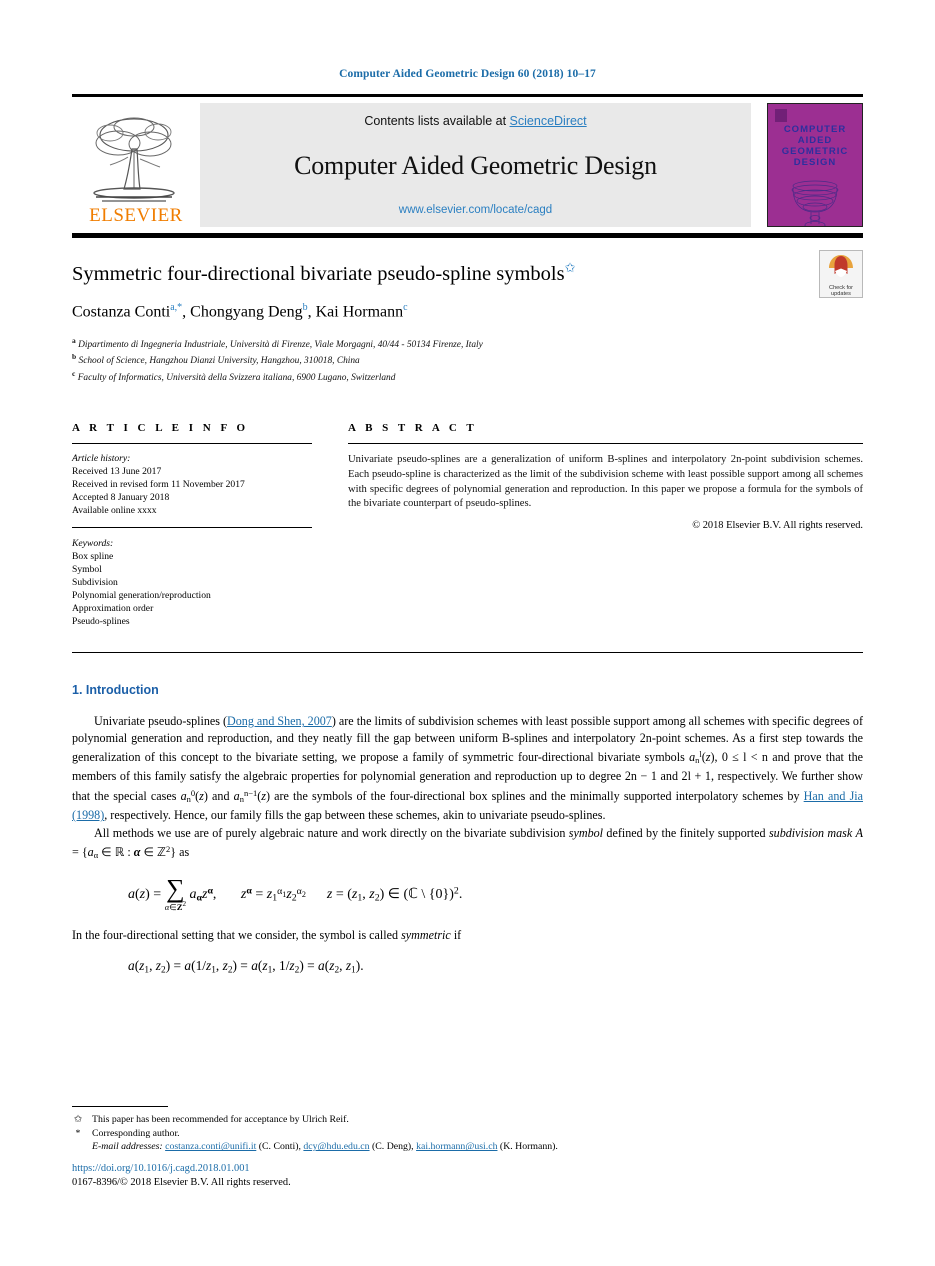  Describe the element at coordinates (456, 934) in the screenshot. I see `intro3-text-end: if` at that location.